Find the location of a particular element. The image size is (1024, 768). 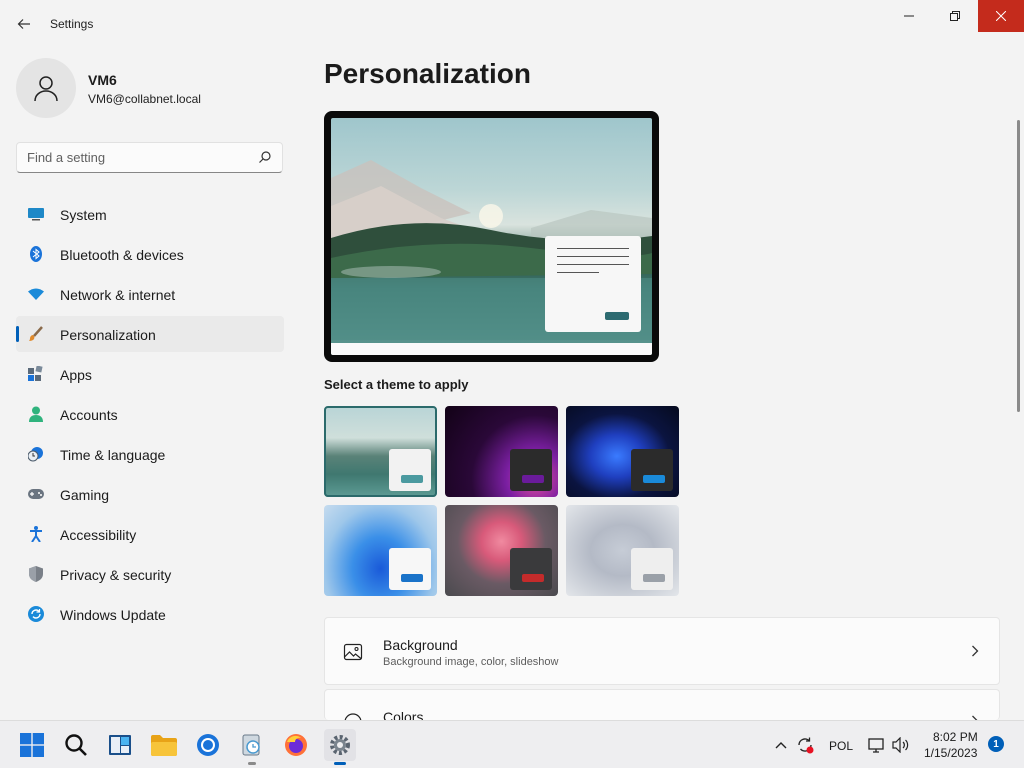

theme-accent-swatch is located at coordinates (533, 479).